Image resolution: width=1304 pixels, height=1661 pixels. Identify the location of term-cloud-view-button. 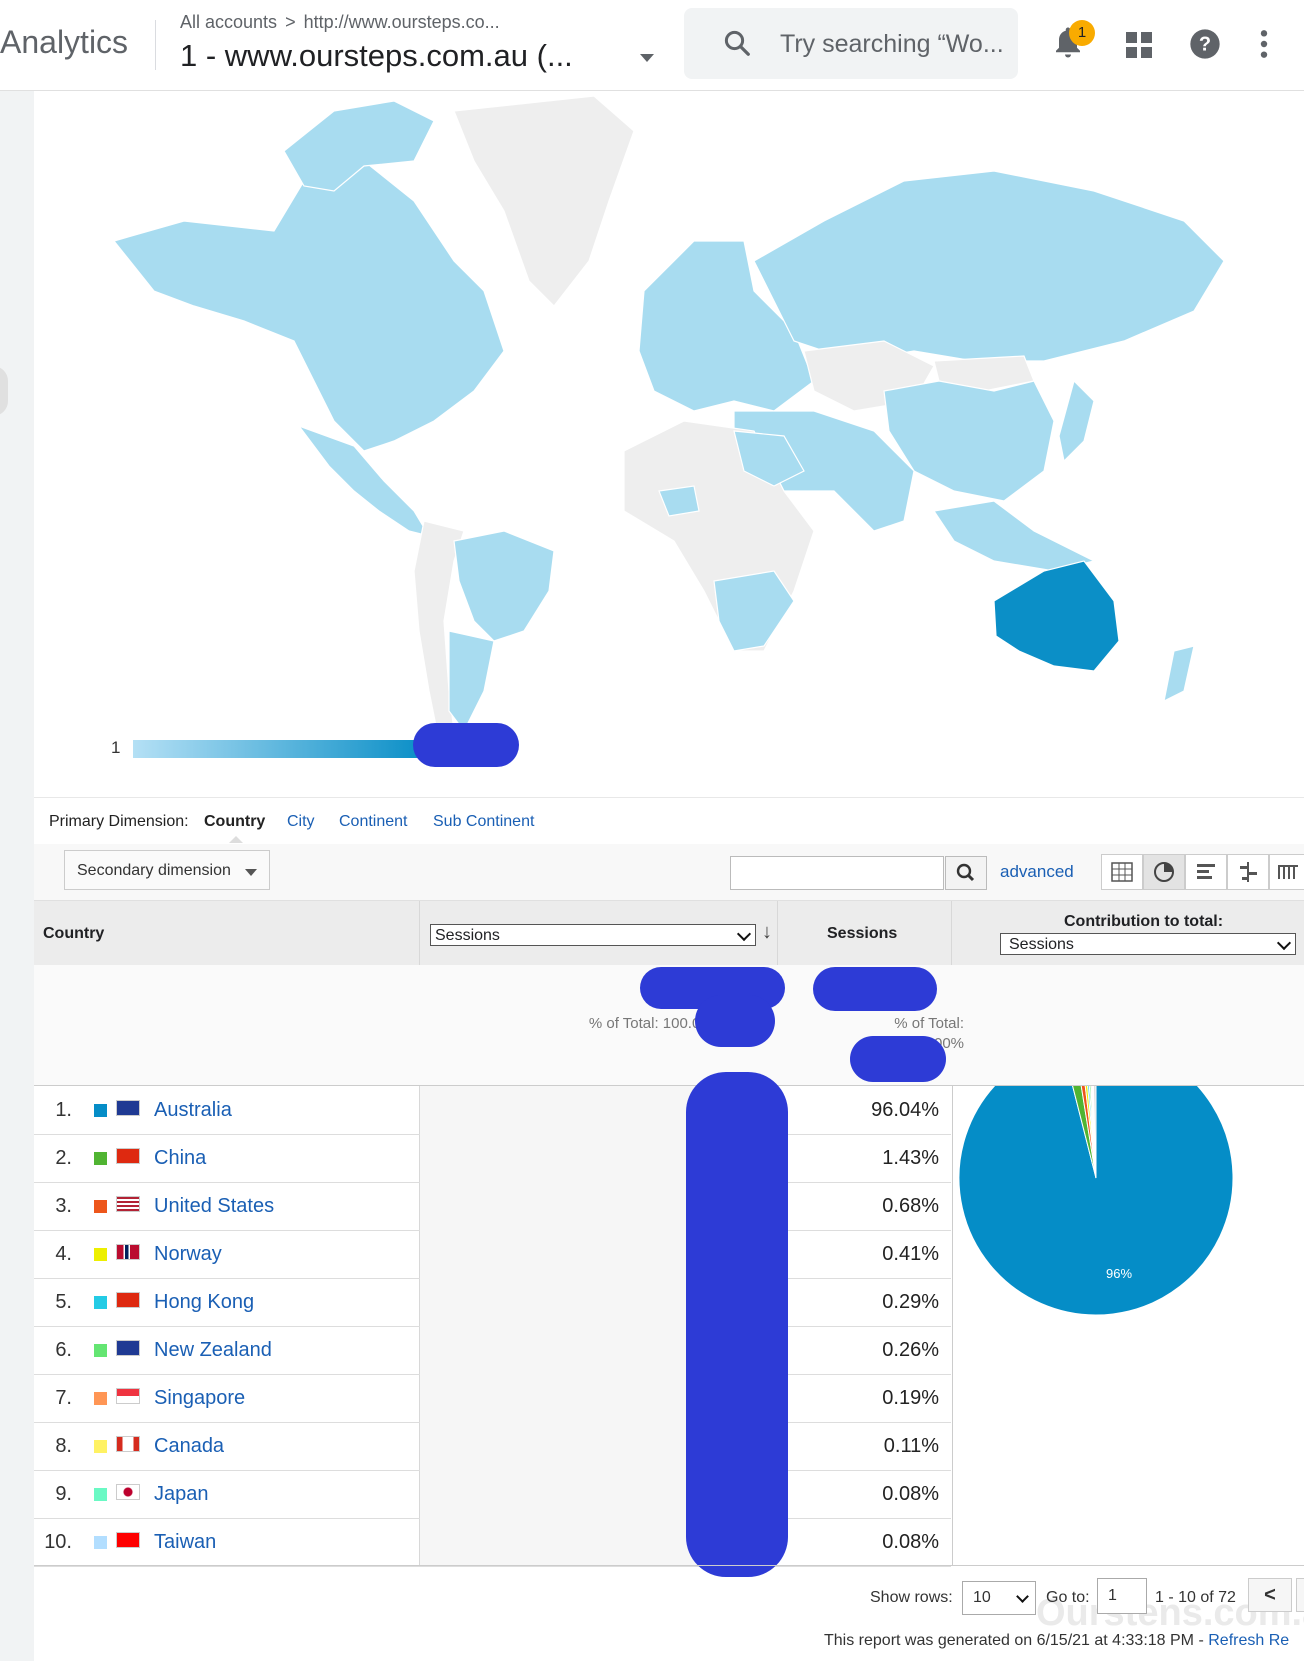
(1286, 872).